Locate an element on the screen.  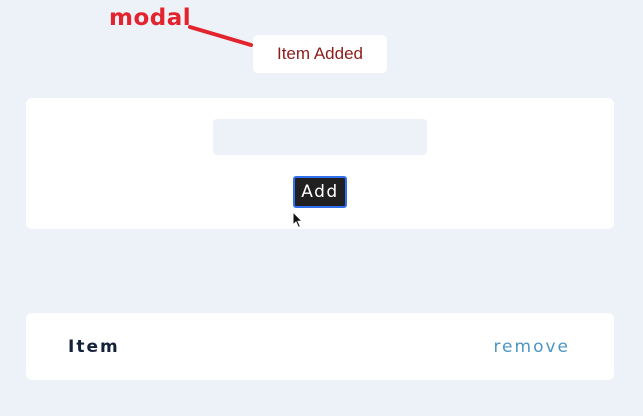
toast-notification: Item Added is located at coordinates (320, 54).